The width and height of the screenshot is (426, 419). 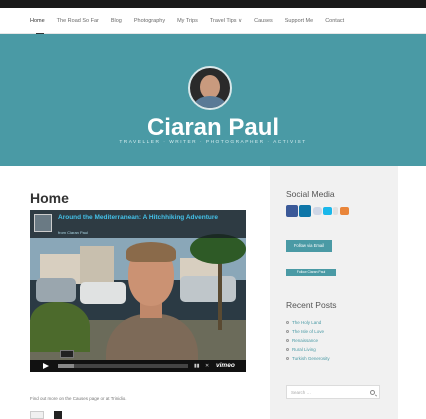 What do you see at coordinates (213, 128) in the screenshot?
I see `site-title: Ciaran Paul` at bounding box center [213, 128].